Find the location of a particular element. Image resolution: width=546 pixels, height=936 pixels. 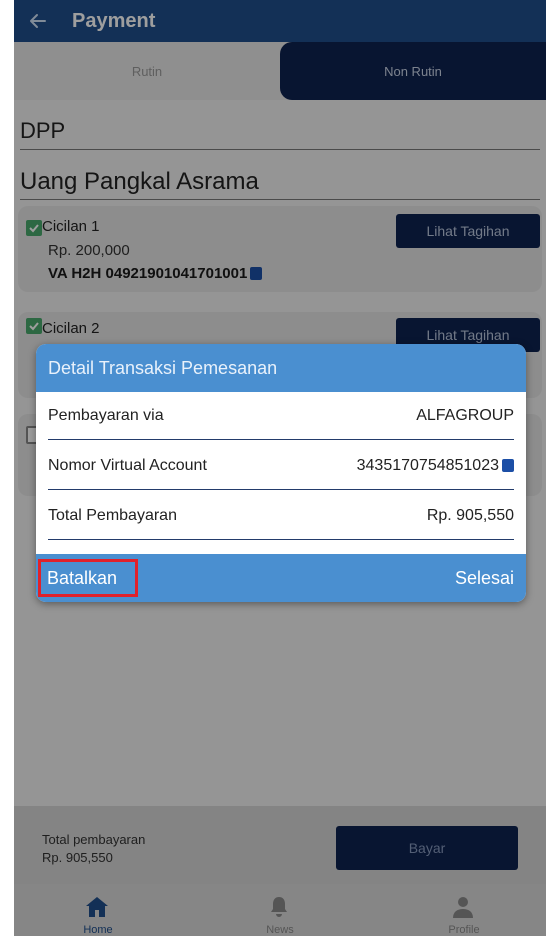

dialog-row: Total Pembayaran Rp. 905,550 is located at coordinates (281, 516).